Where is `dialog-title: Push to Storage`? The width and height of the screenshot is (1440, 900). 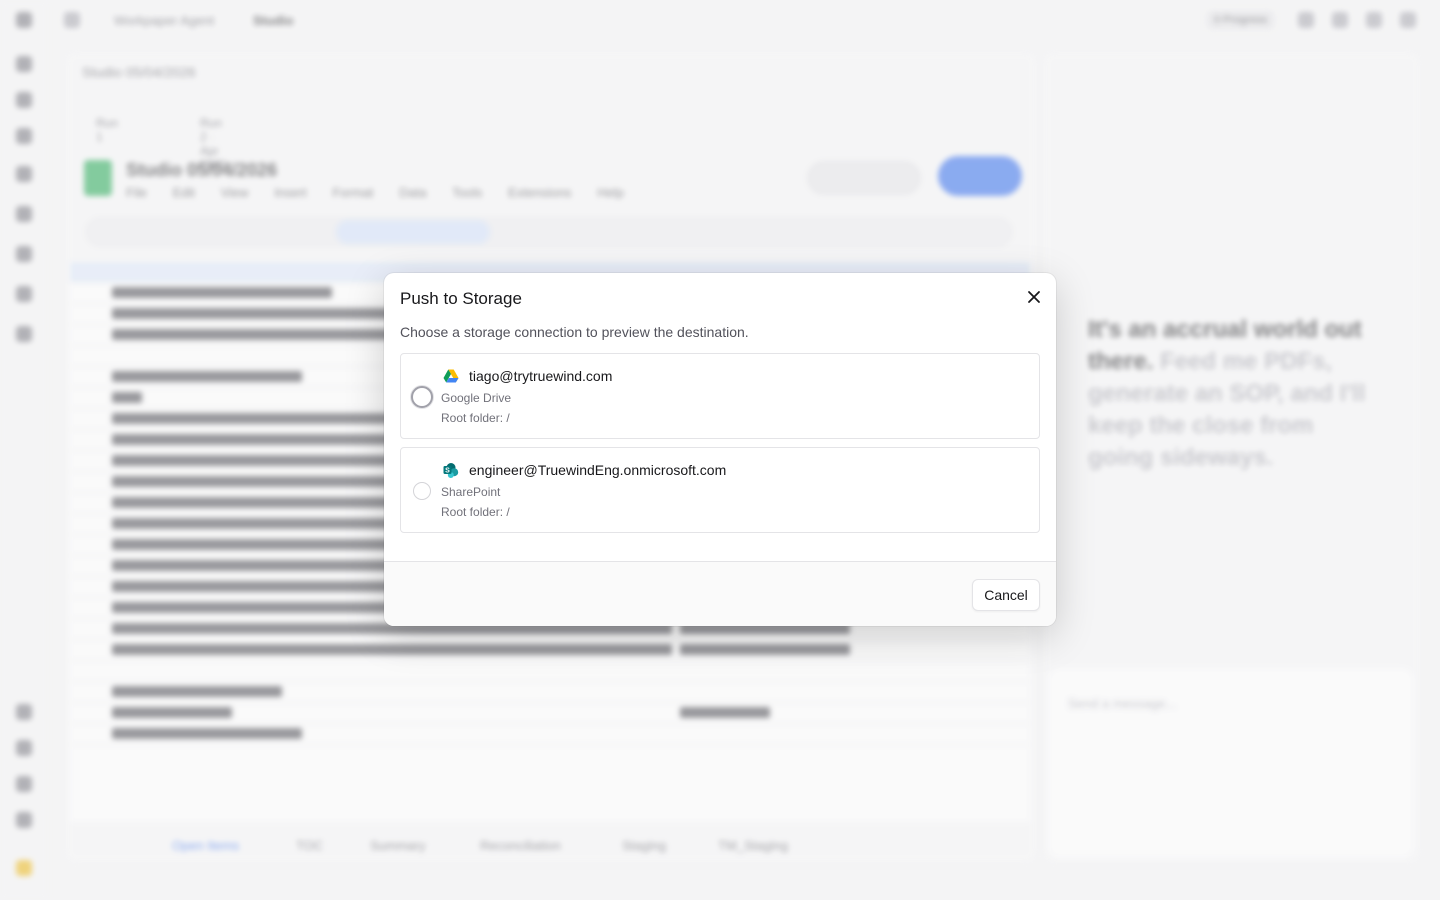 dialog-title: Push to Storage is located at coordinates (461, 298).